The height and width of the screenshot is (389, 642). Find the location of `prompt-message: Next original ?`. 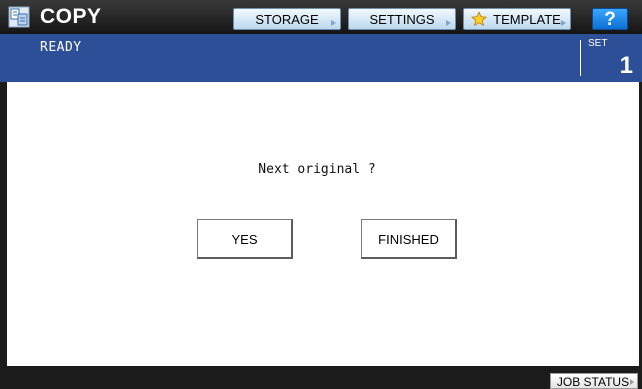

prompt-message: Next original ? is located at coordinates (317, 169).